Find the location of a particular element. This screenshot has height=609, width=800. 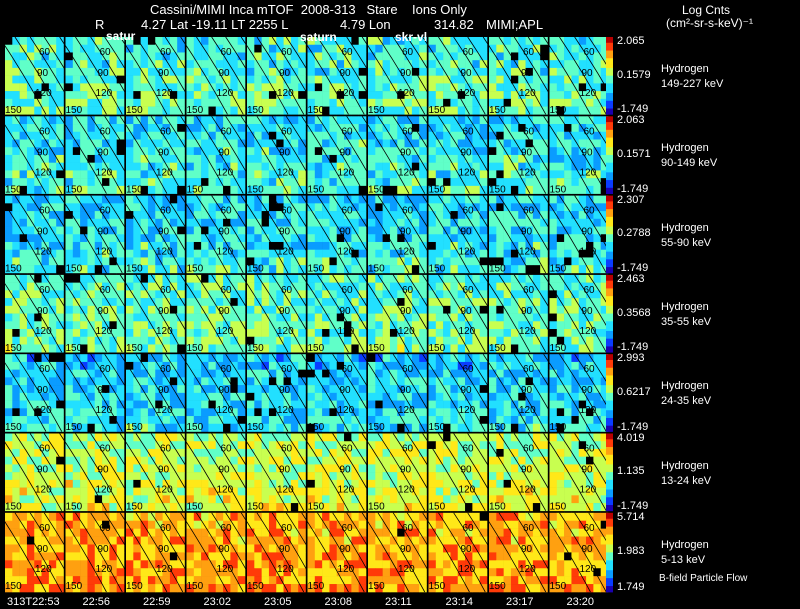

contour-label: 120 is located at coordinates (285, 252).